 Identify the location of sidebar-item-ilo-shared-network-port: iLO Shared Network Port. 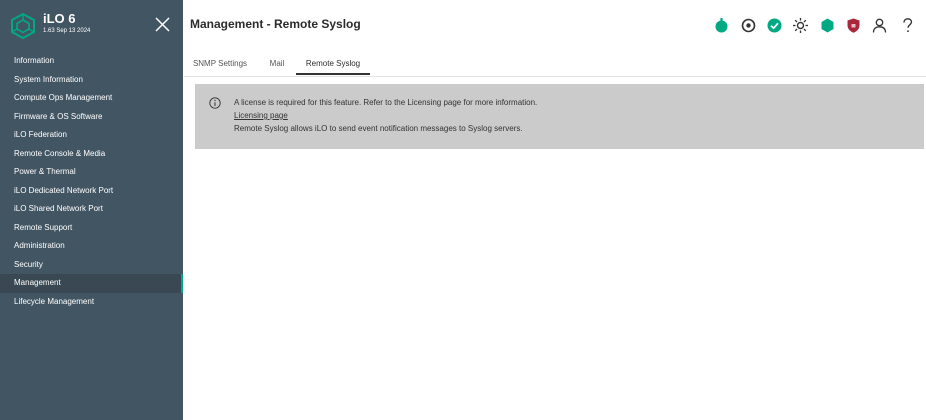
(91, 209).